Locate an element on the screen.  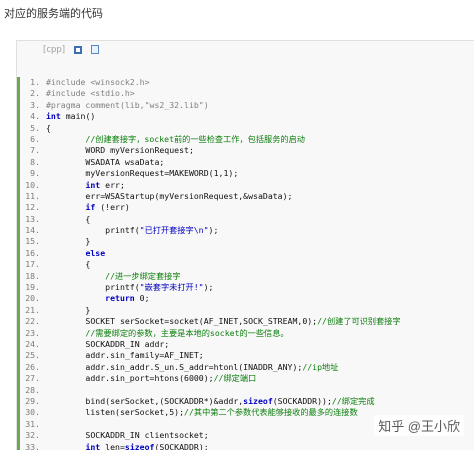
code-text: //需要绑定的参数，主要是本地的socket的一些信息。 is located at coordinates (167, 333).